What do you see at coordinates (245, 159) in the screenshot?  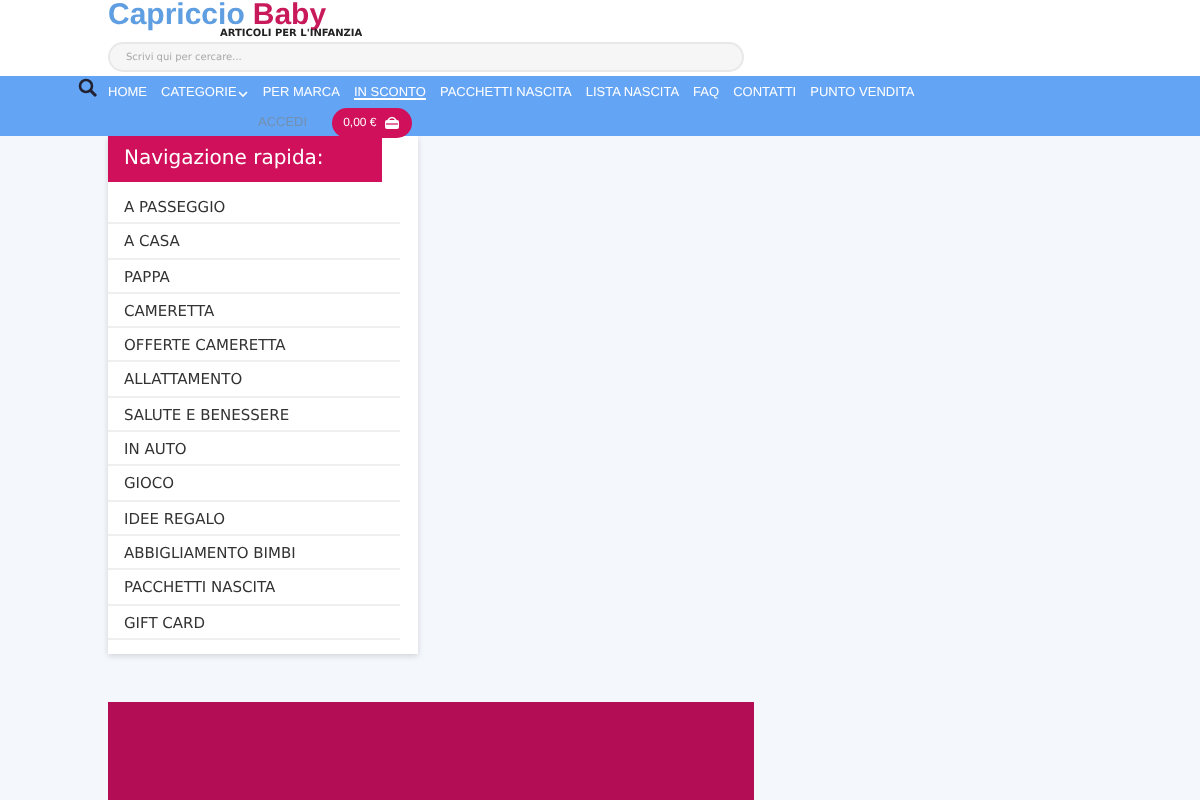 I see `quick-nav-title: Navigazione rapida:` at bounding box center [245, 159].